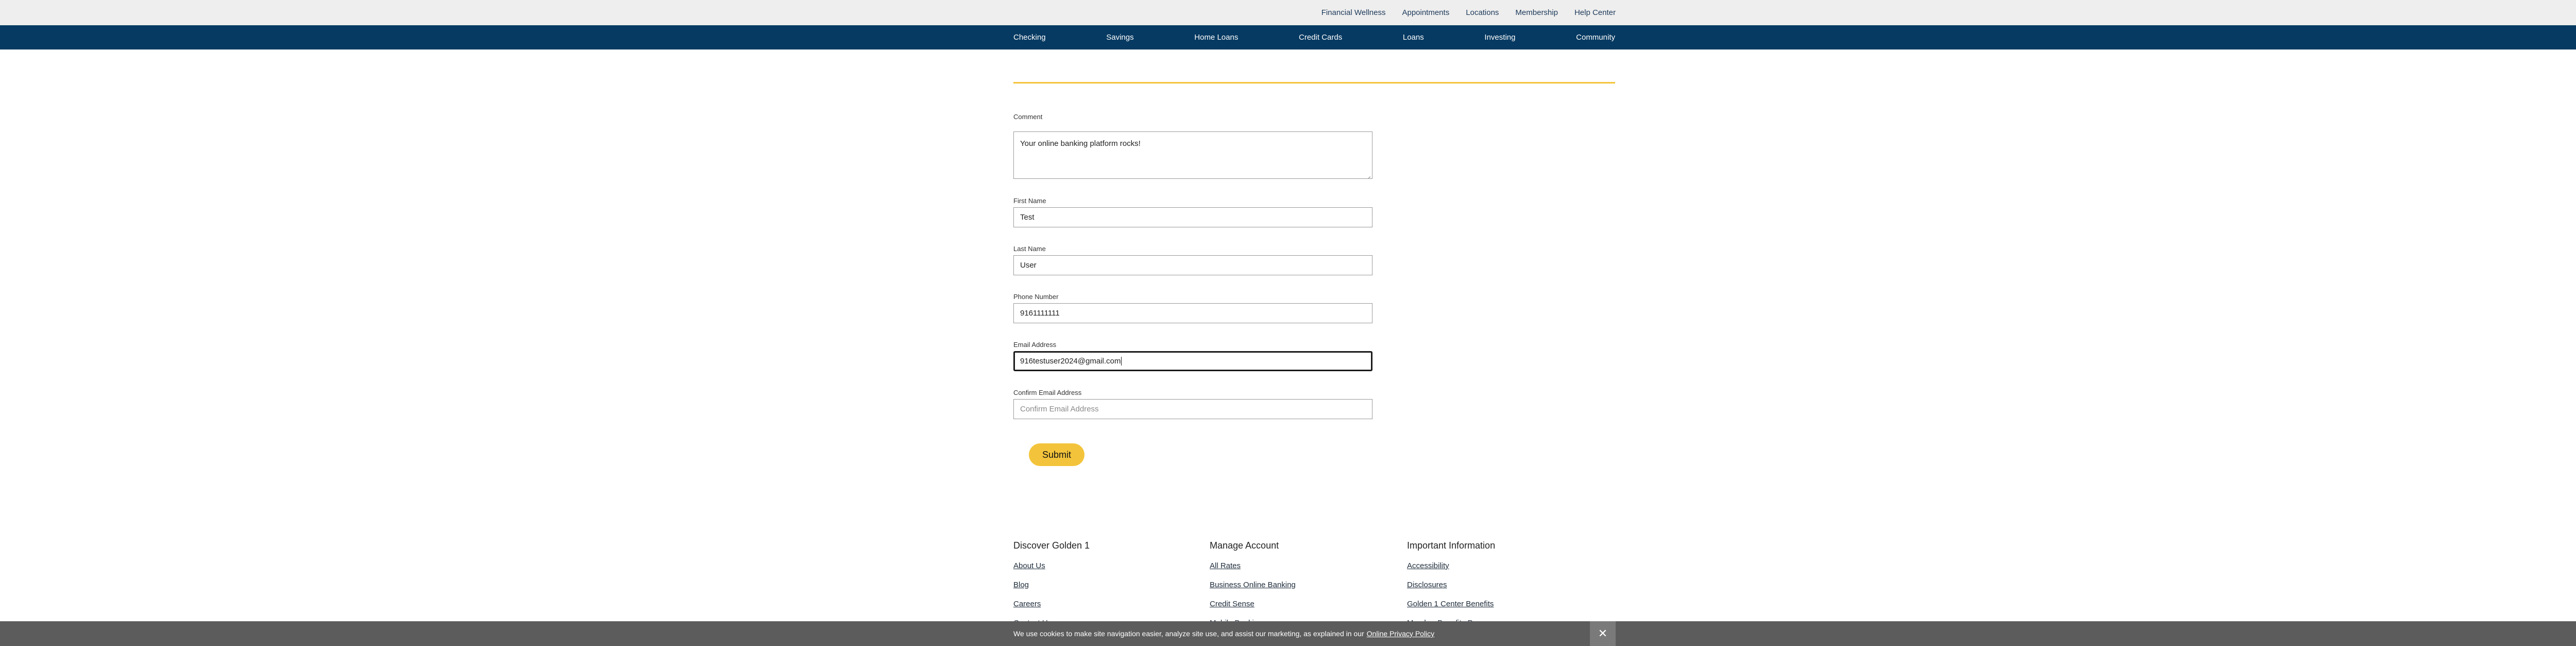 The image size is (2576, 646). Describe the element at coordinates (1047, 392) in the screenshot. I see `confirm-email-label: Confirm Email Address` at that location.